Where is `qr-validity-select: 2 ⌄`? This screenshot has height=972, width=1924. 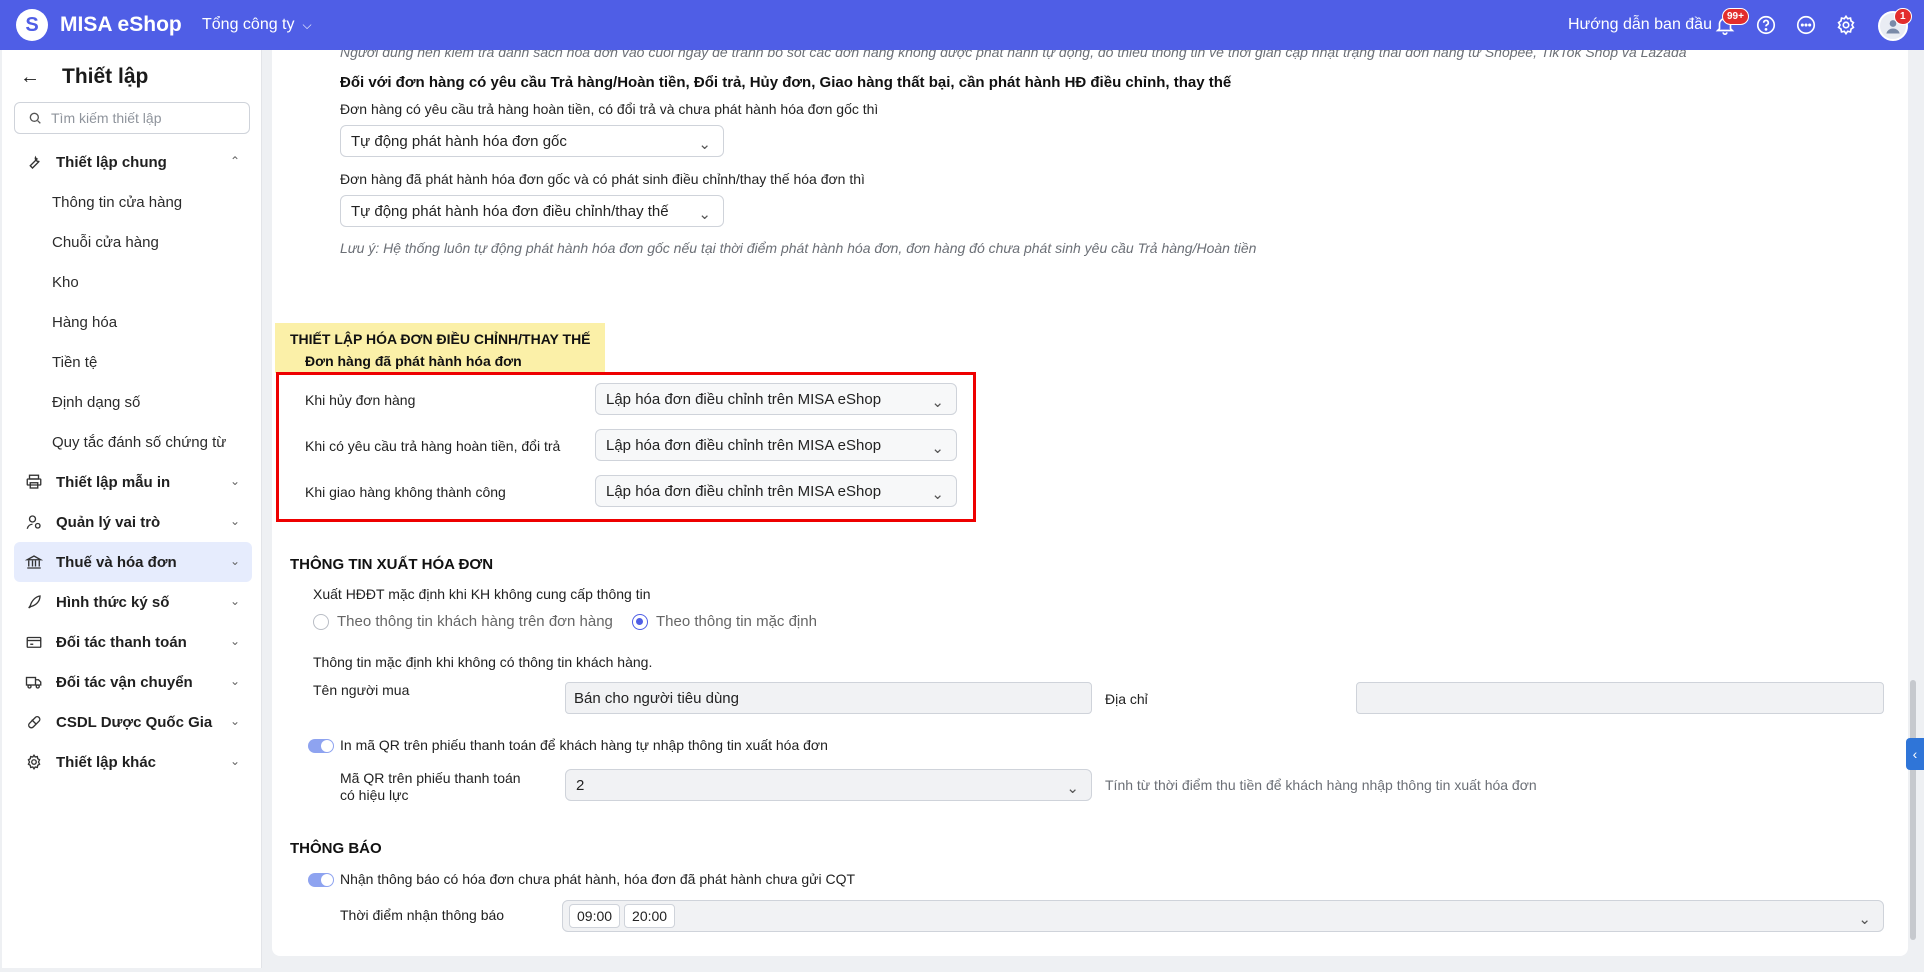
qr-validity-select: 2 ⌄ is located at coordinates (828, 785).